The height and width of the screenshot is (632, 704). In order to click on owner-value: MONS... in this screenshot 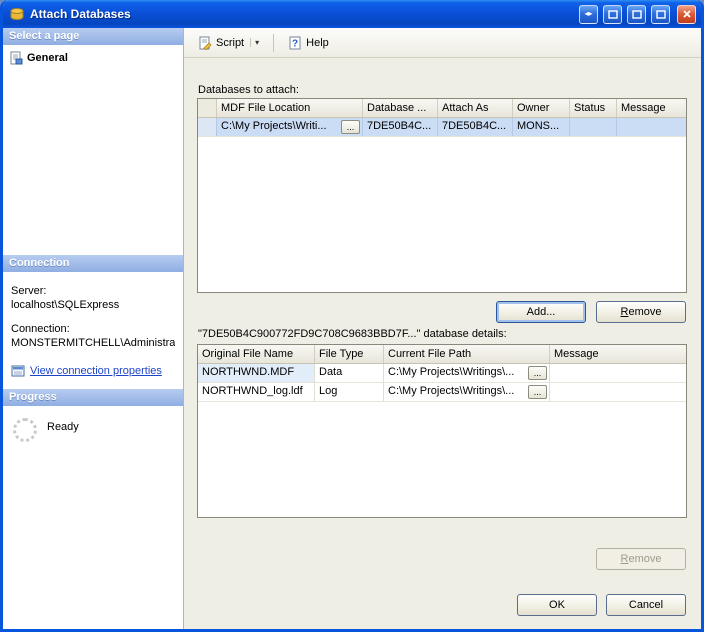, I will do `click(541, 127)`.